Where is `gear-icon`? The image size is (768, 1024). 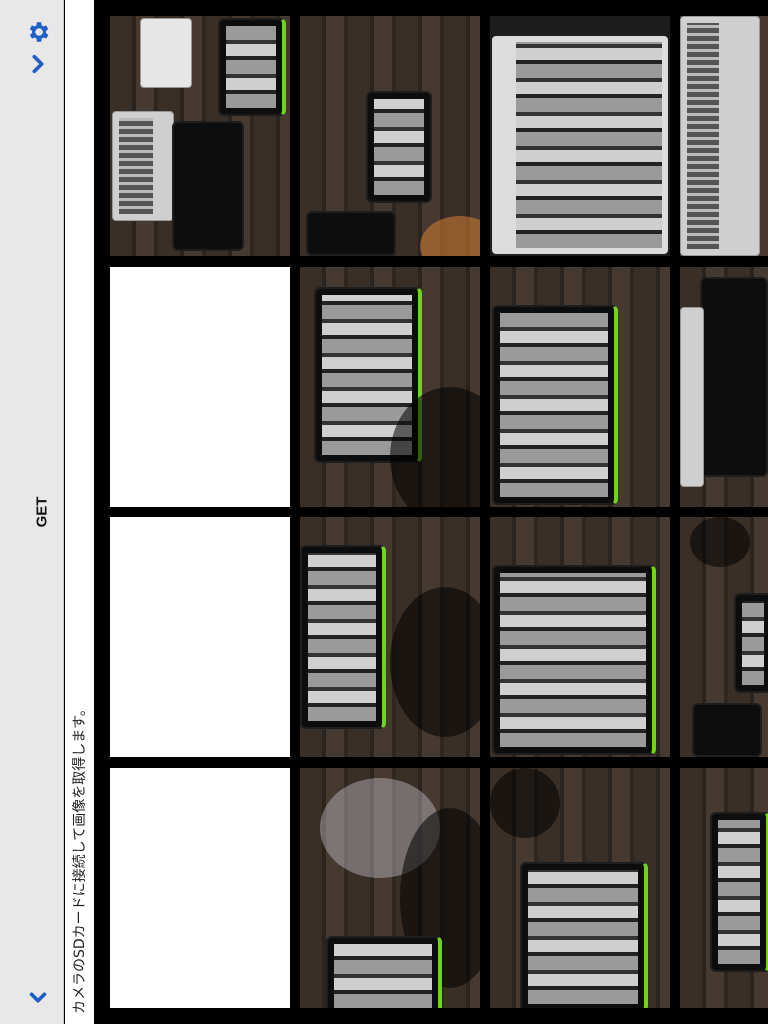
gear-icon is located at coordinates (39, 32).